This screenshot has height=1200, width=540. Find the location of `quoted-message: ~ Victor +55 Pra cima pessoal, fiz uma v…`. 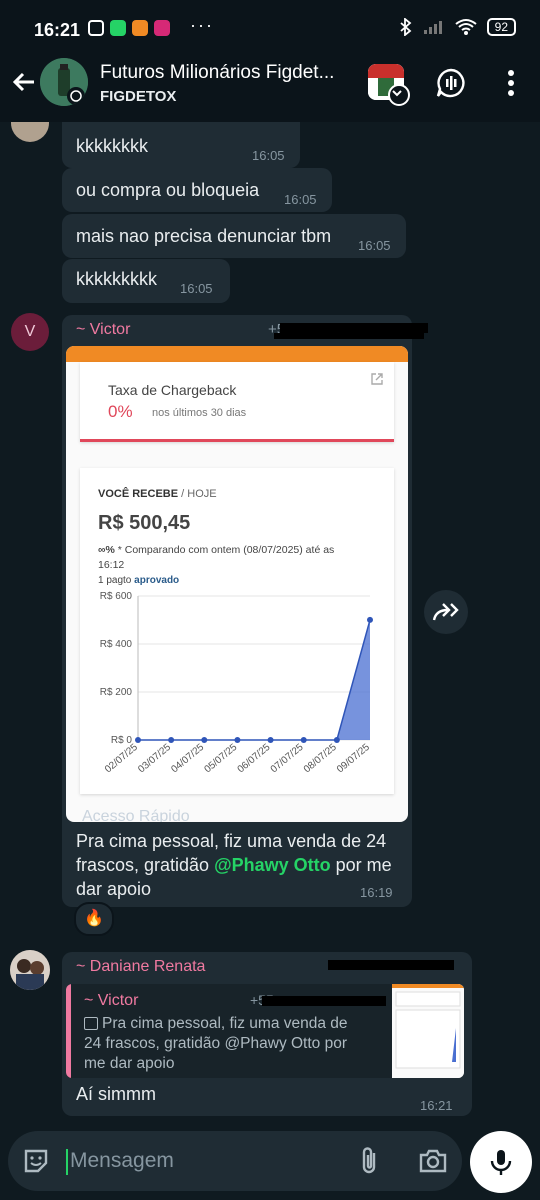

quoted-message: ~ Victor +55 Pra cima pessoal, fiz uma v… is located at coordinates (265, 1031).